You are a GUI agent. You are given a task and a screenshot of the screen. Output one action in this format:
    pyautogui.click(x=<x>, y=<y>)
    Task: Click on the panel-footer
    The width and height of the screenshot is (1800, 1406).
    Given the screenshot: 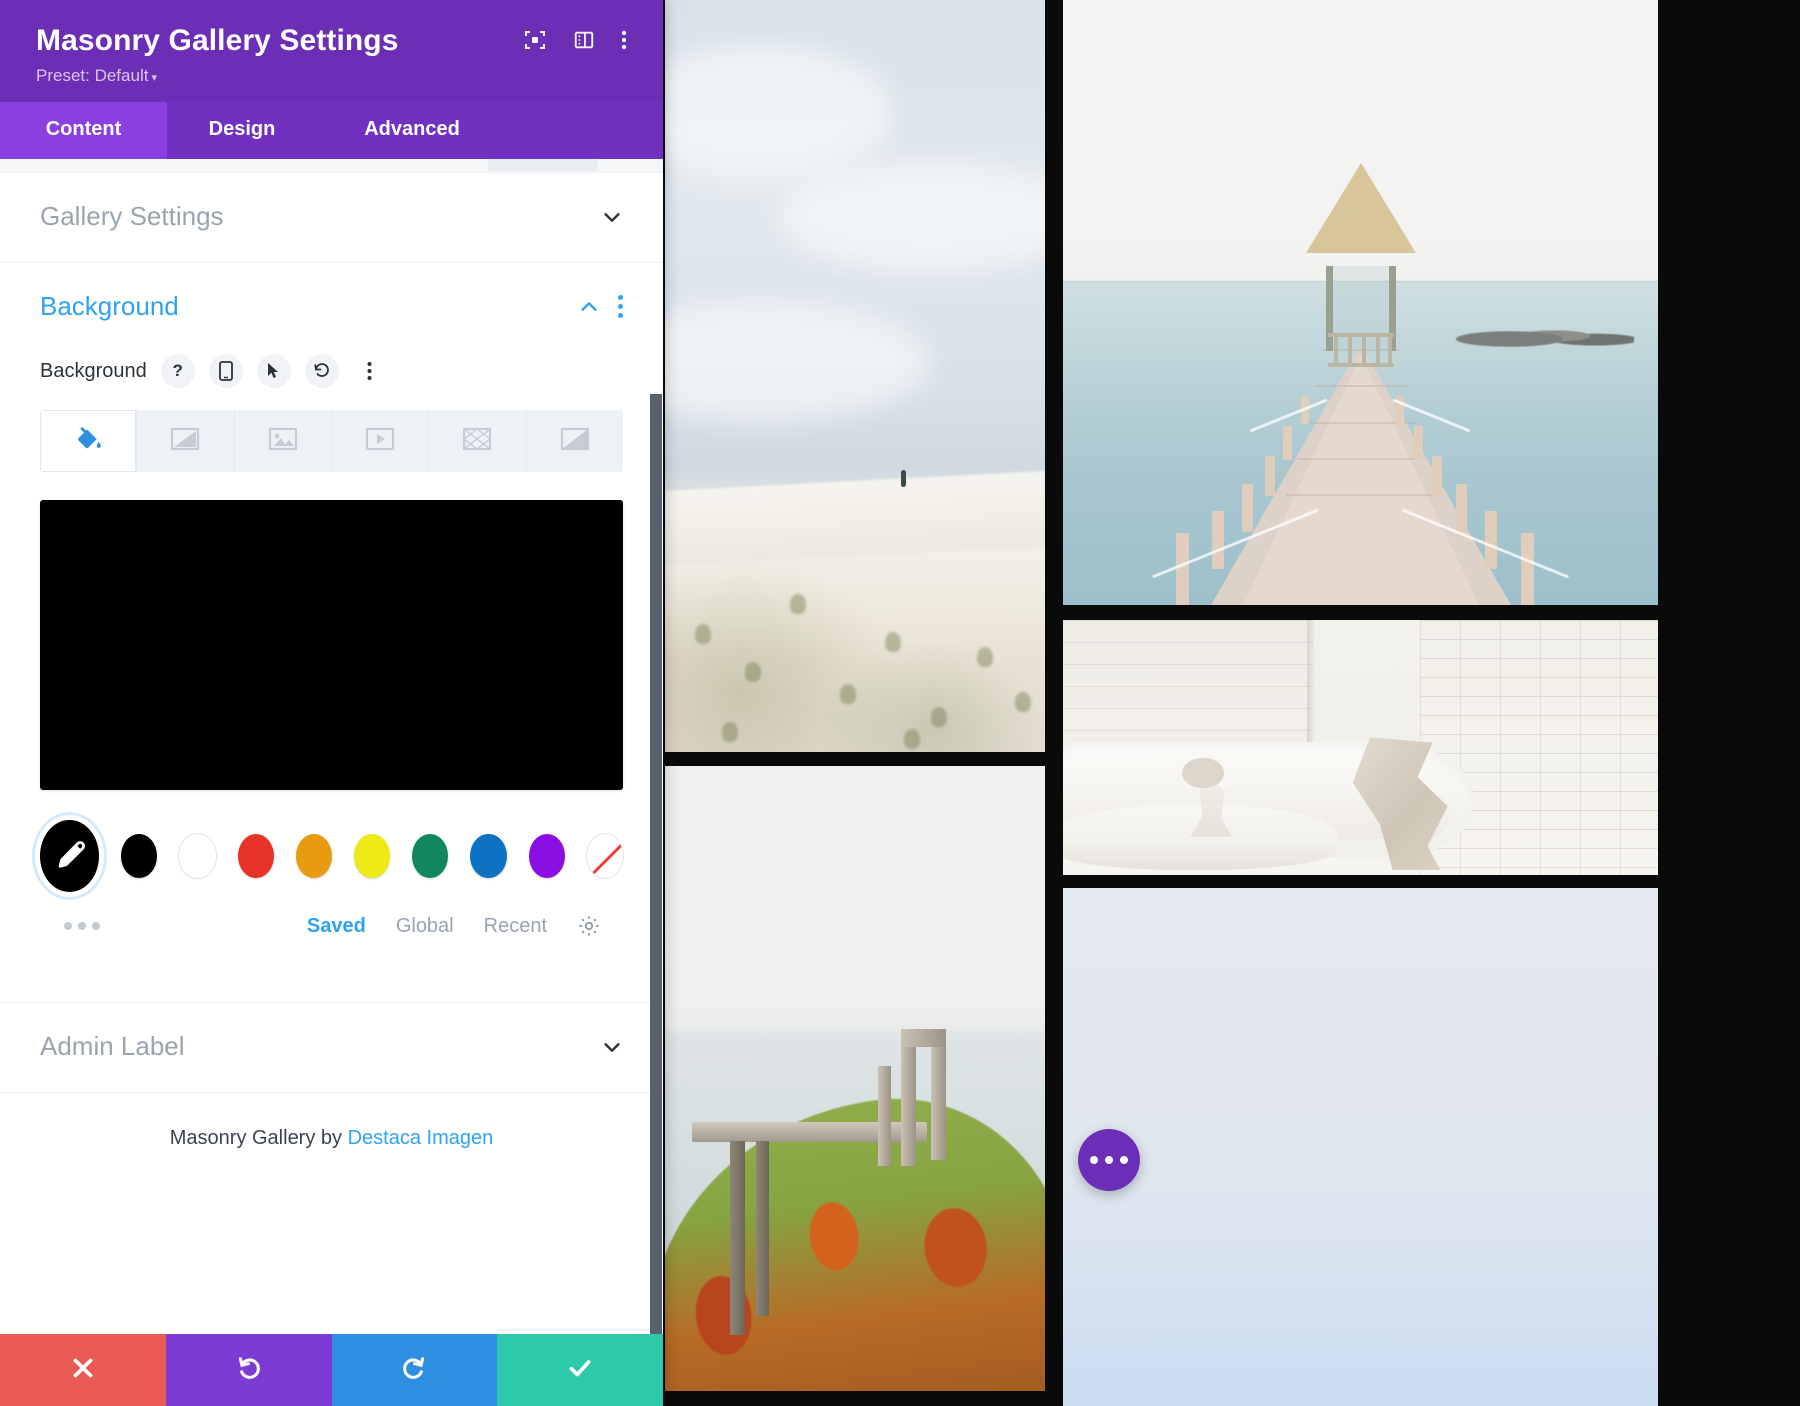 What is the action you would take?
    pyautogui.click(x=331, y=1370)
    